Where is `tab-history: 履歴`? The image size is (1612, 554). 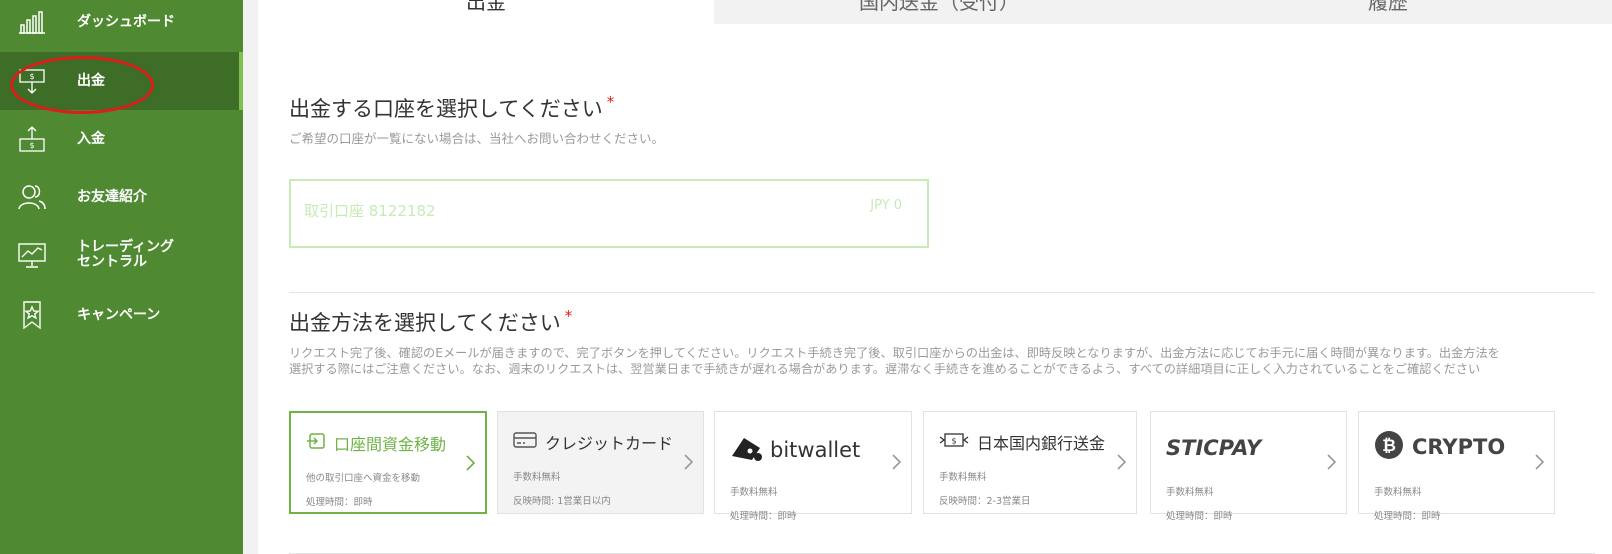
tab-history: 履歴 is located at coordinates (1388, 12).